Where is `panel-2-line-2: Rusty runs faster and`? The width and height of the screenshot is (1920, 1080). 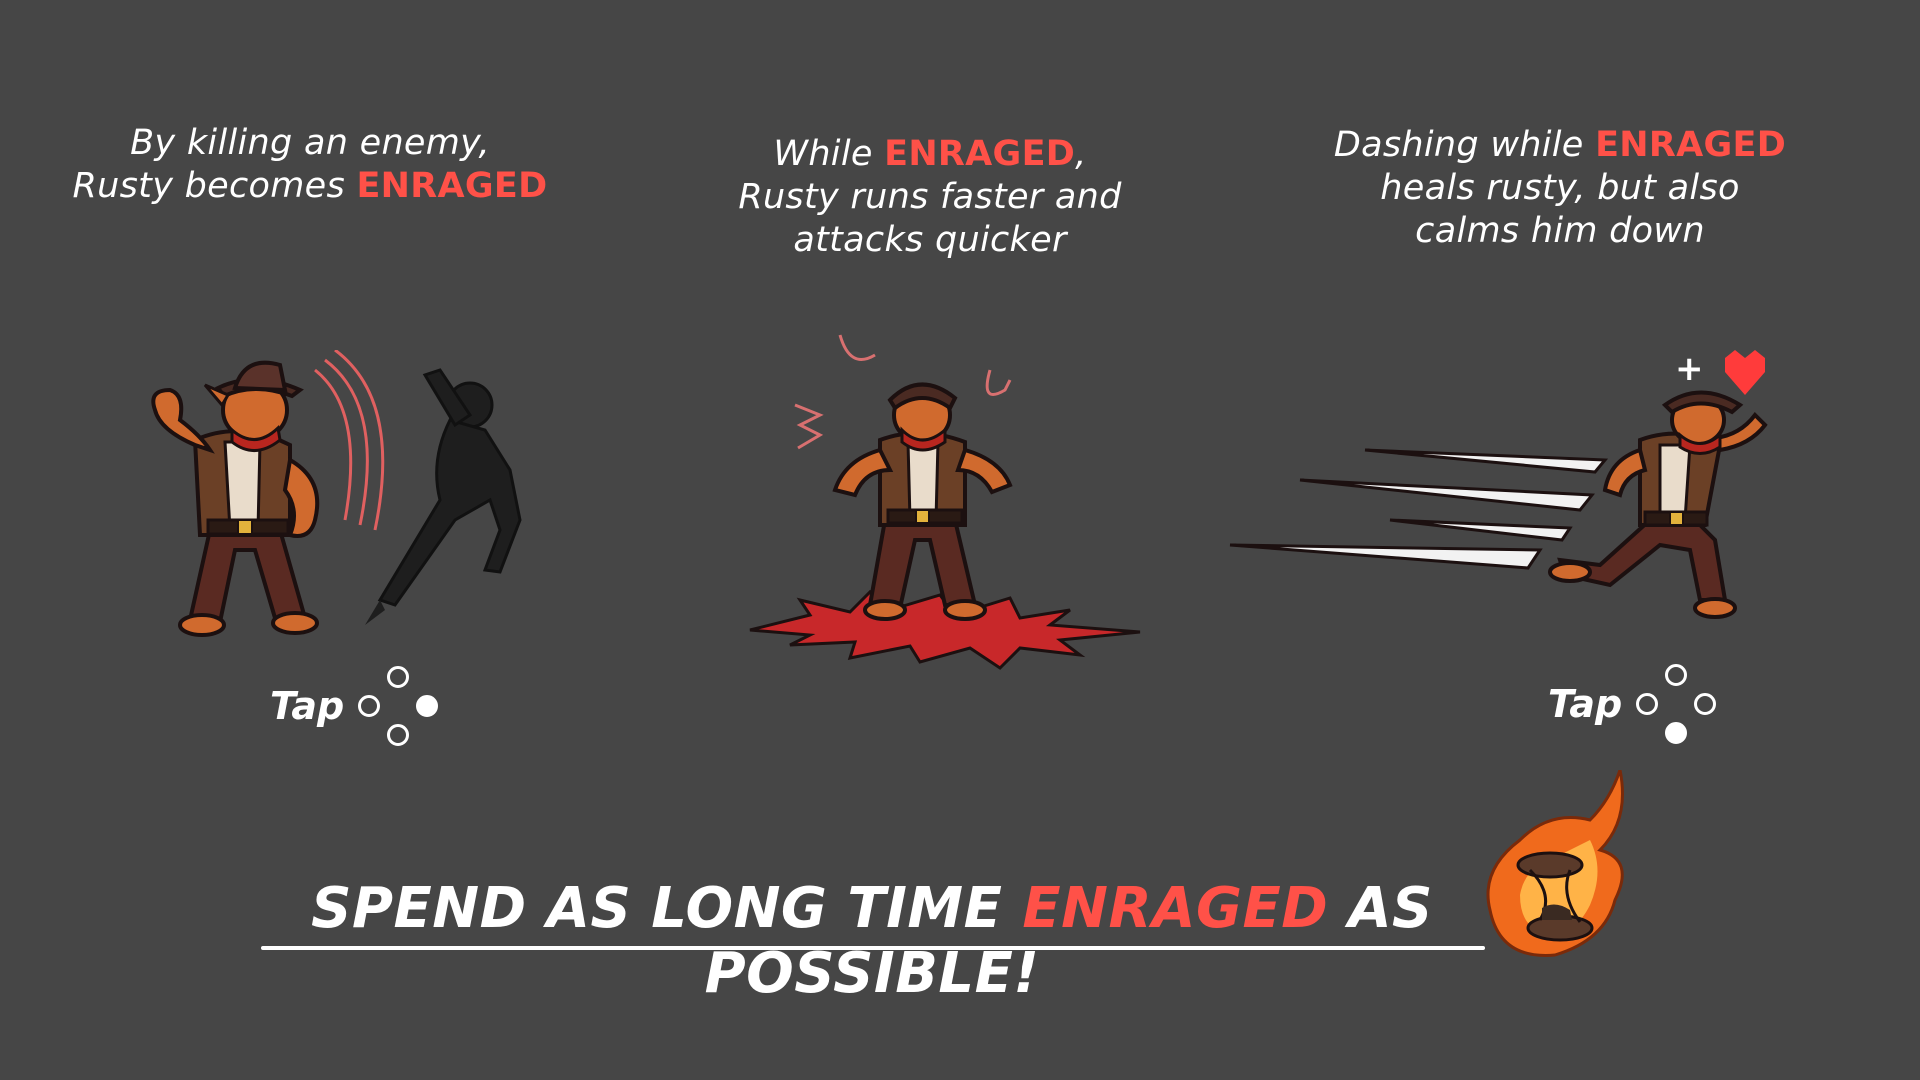
panel-2-line-2: Rusty runs faster and is located at coordinates (930, 197).